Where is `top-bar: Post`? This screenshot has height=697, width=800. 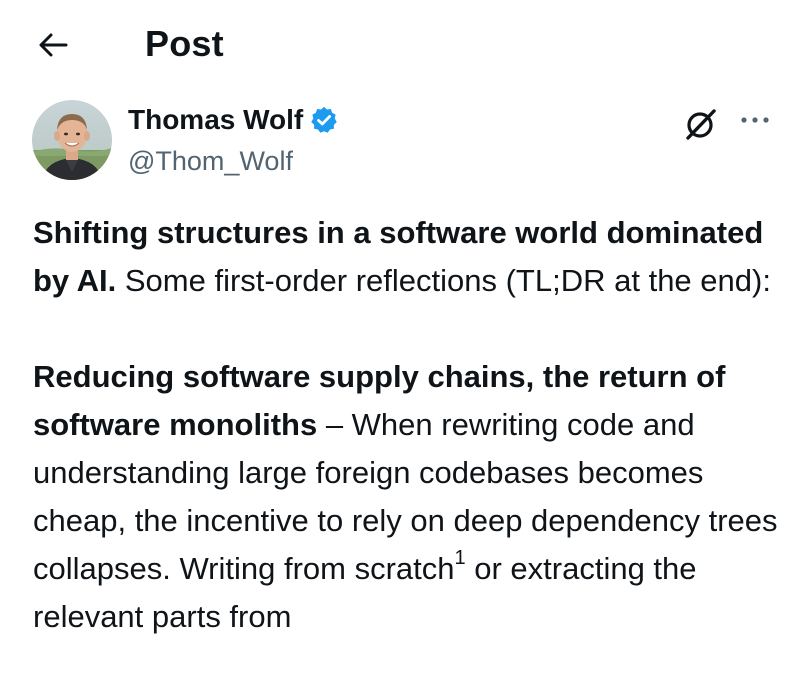
top-bar: Post is located at coordinates (400, 44).